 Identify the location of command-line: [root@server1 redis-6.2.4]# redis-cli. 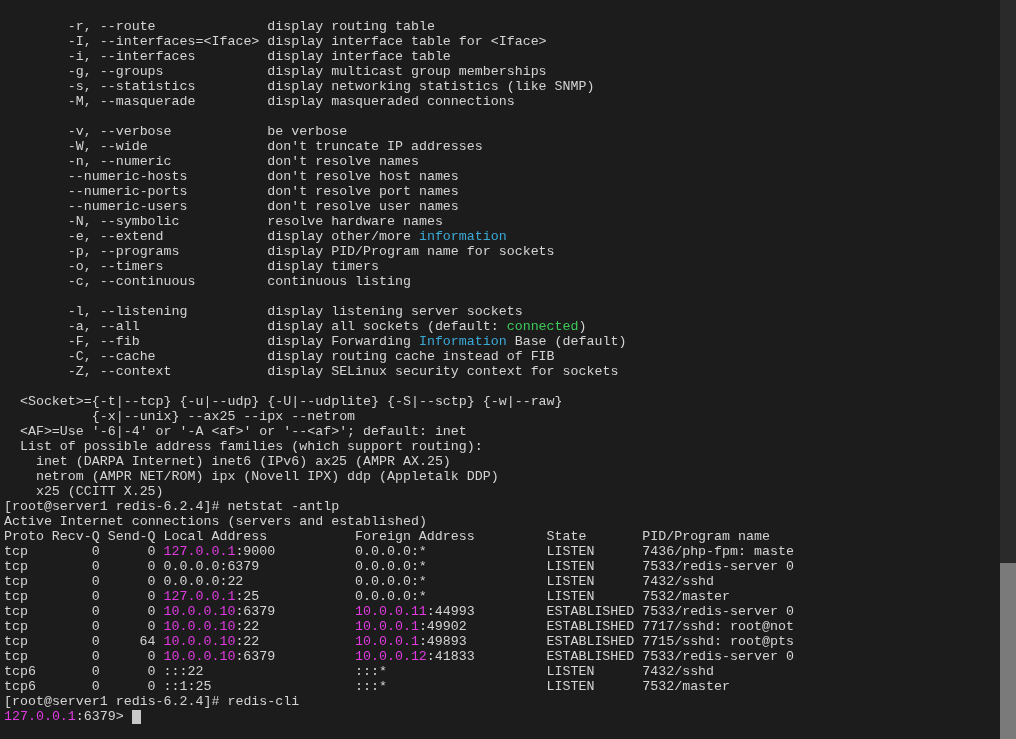
(152, 701).